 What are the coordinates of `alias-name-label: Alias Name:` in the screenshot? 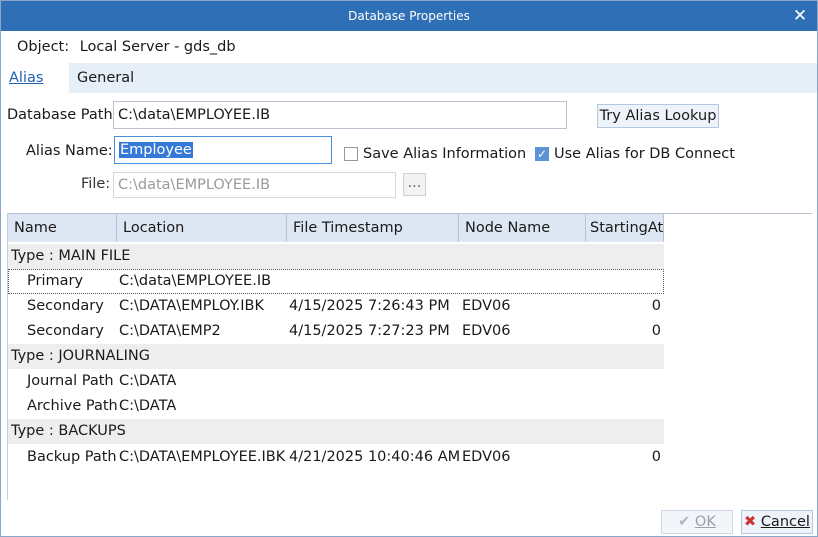 It's located at (69, 151).